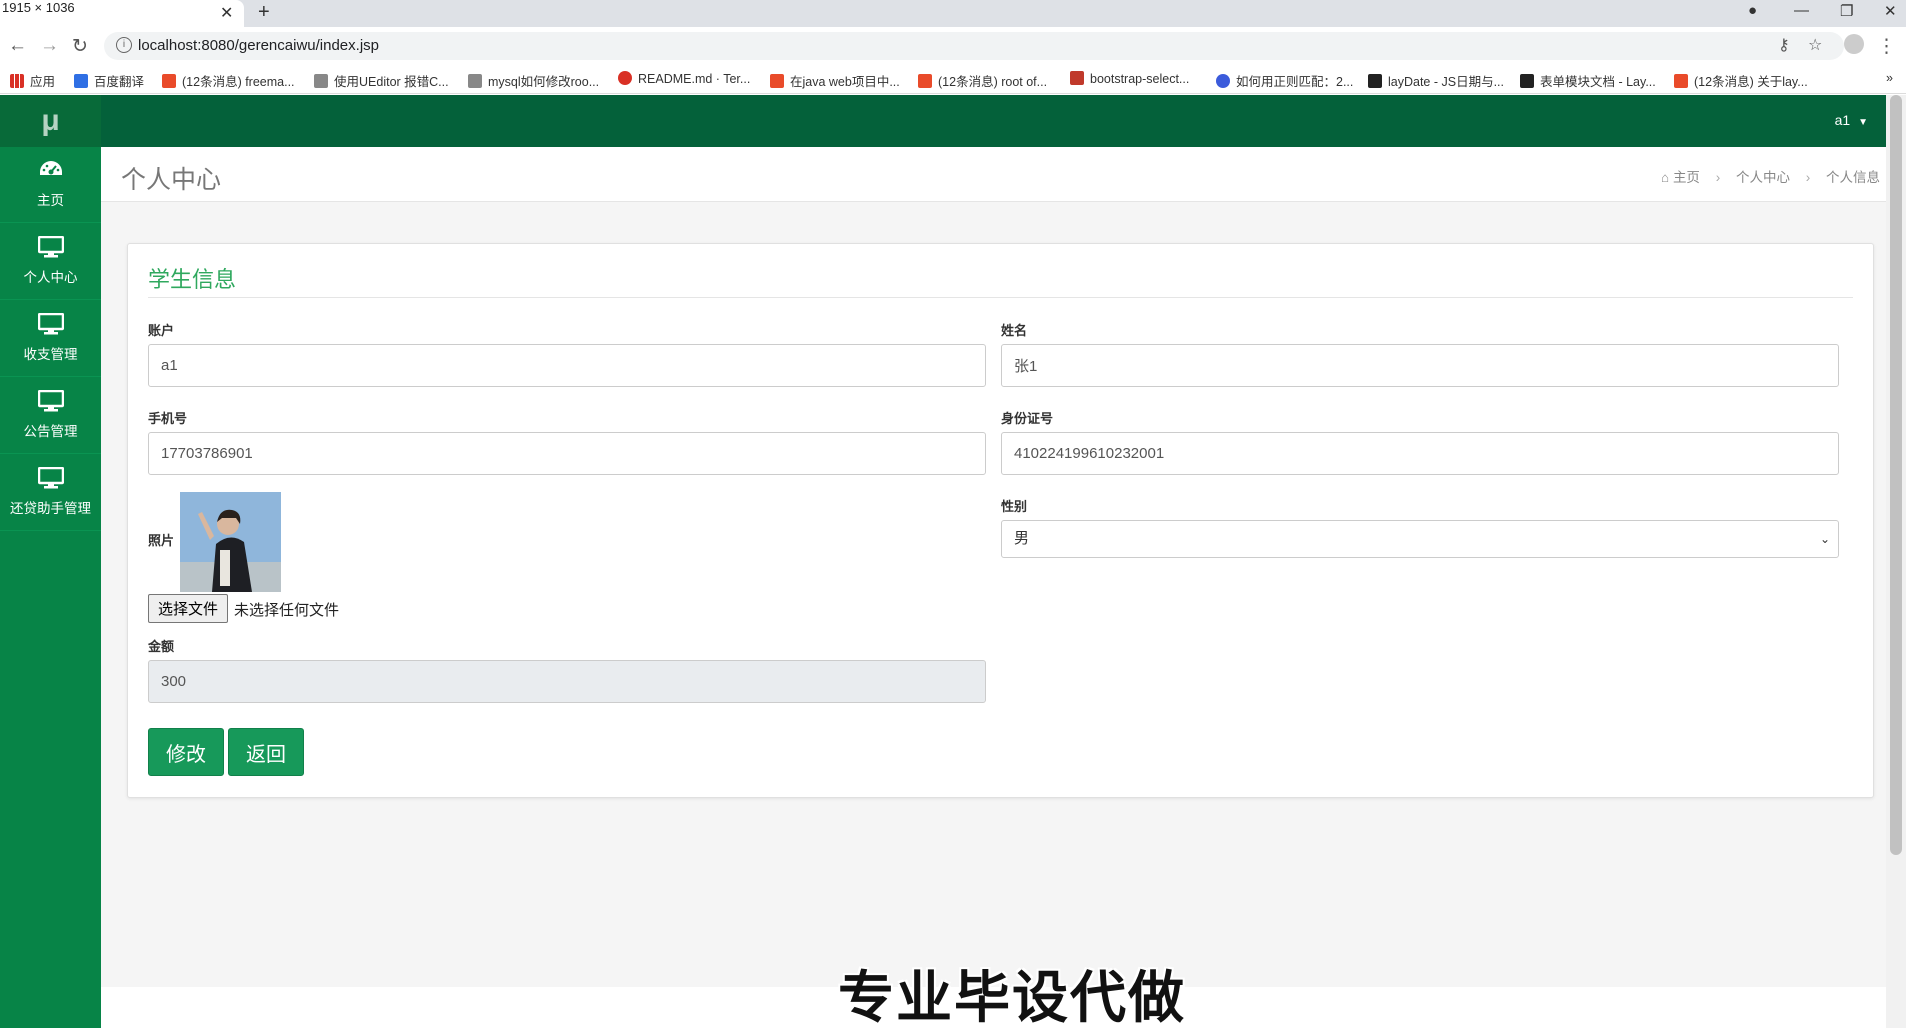  What do you see at coordinates (1784, 45) in the screenshot?
I see `key-icon: ⚷` at bounding box center [1784, 45].